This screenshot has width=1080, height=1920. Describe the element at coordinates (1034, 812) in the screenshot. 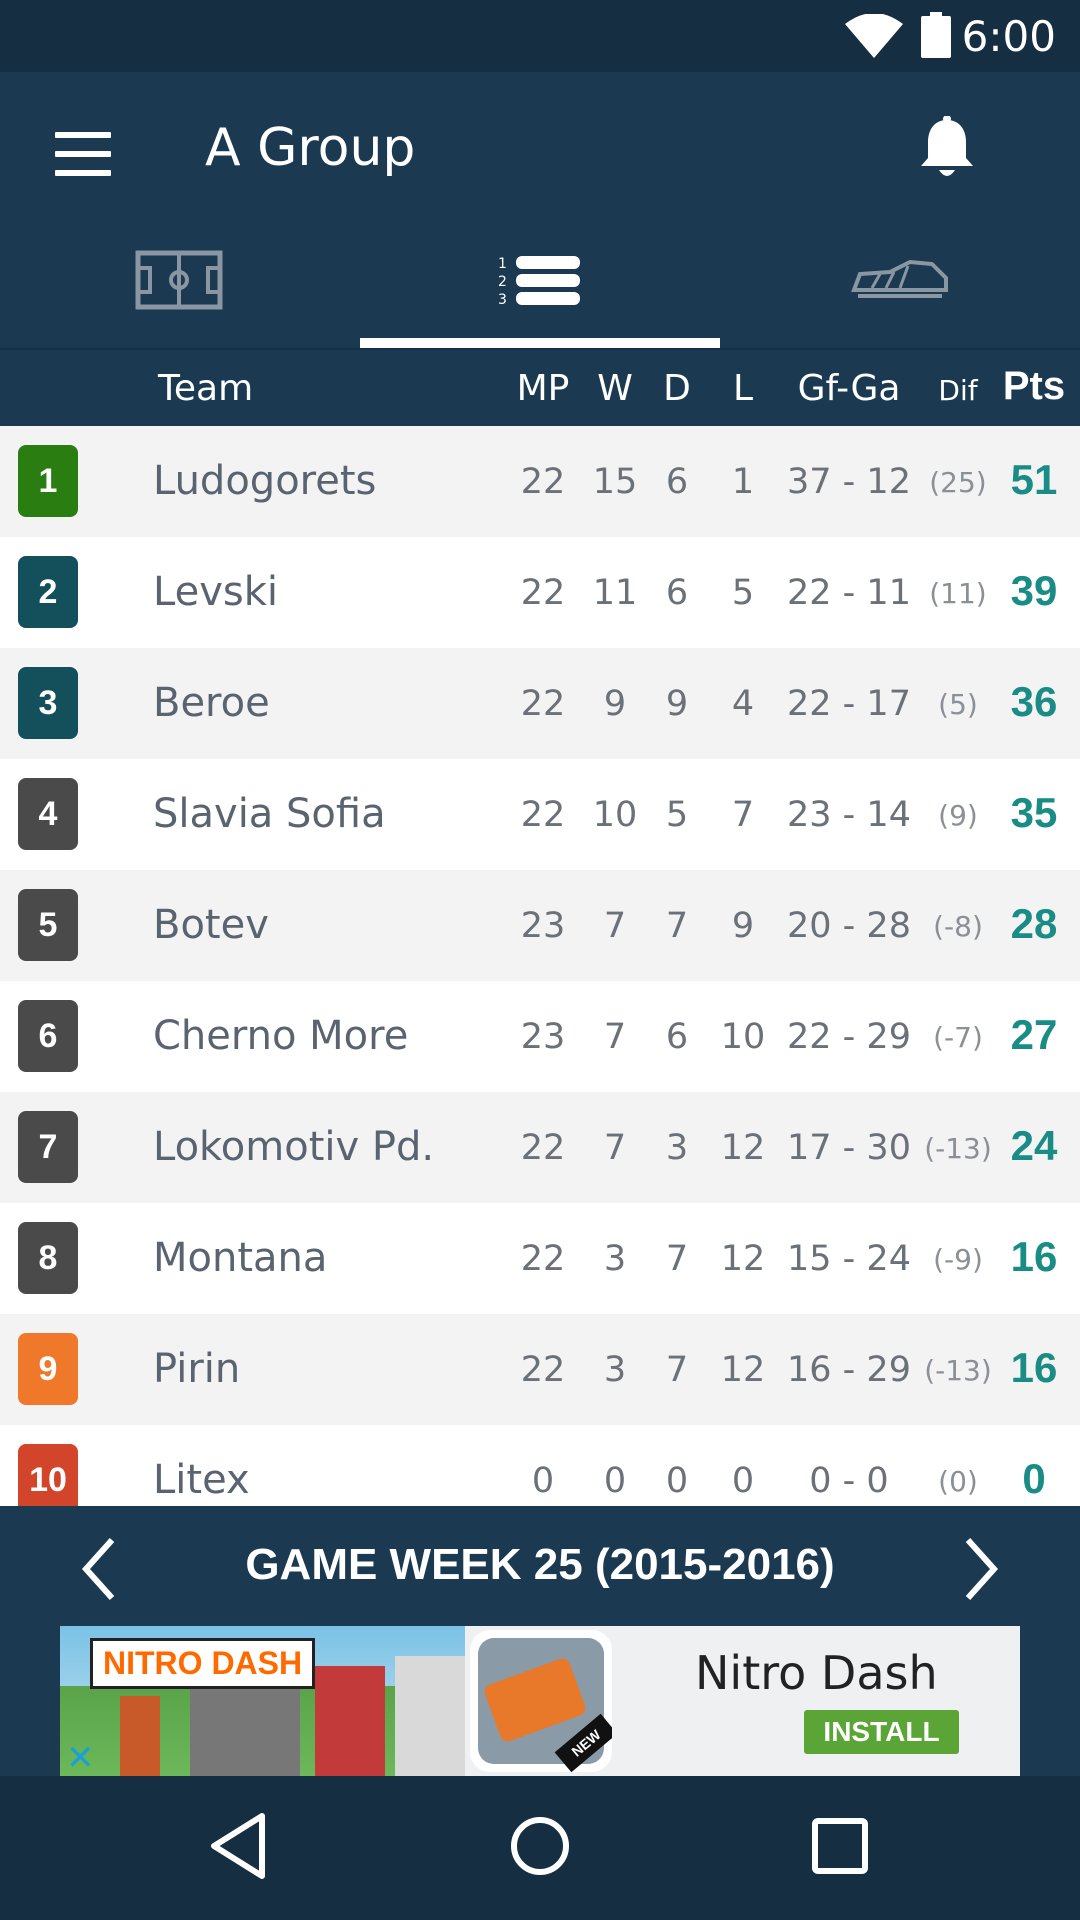

I see `cell-pts: 35` at that location.